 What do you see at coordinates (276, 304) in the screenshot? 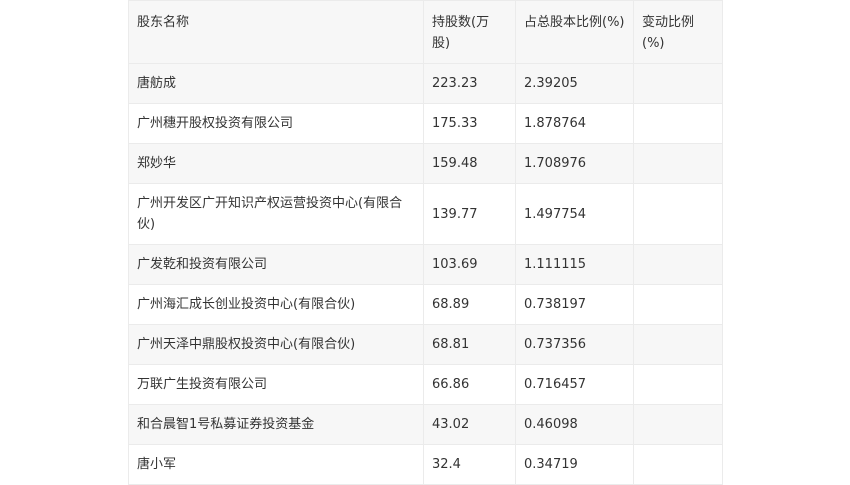
I see `cell-shareholder-name: 广州海汇成长创业投资中心(有限合伙)` at bounding box center [276, 304].